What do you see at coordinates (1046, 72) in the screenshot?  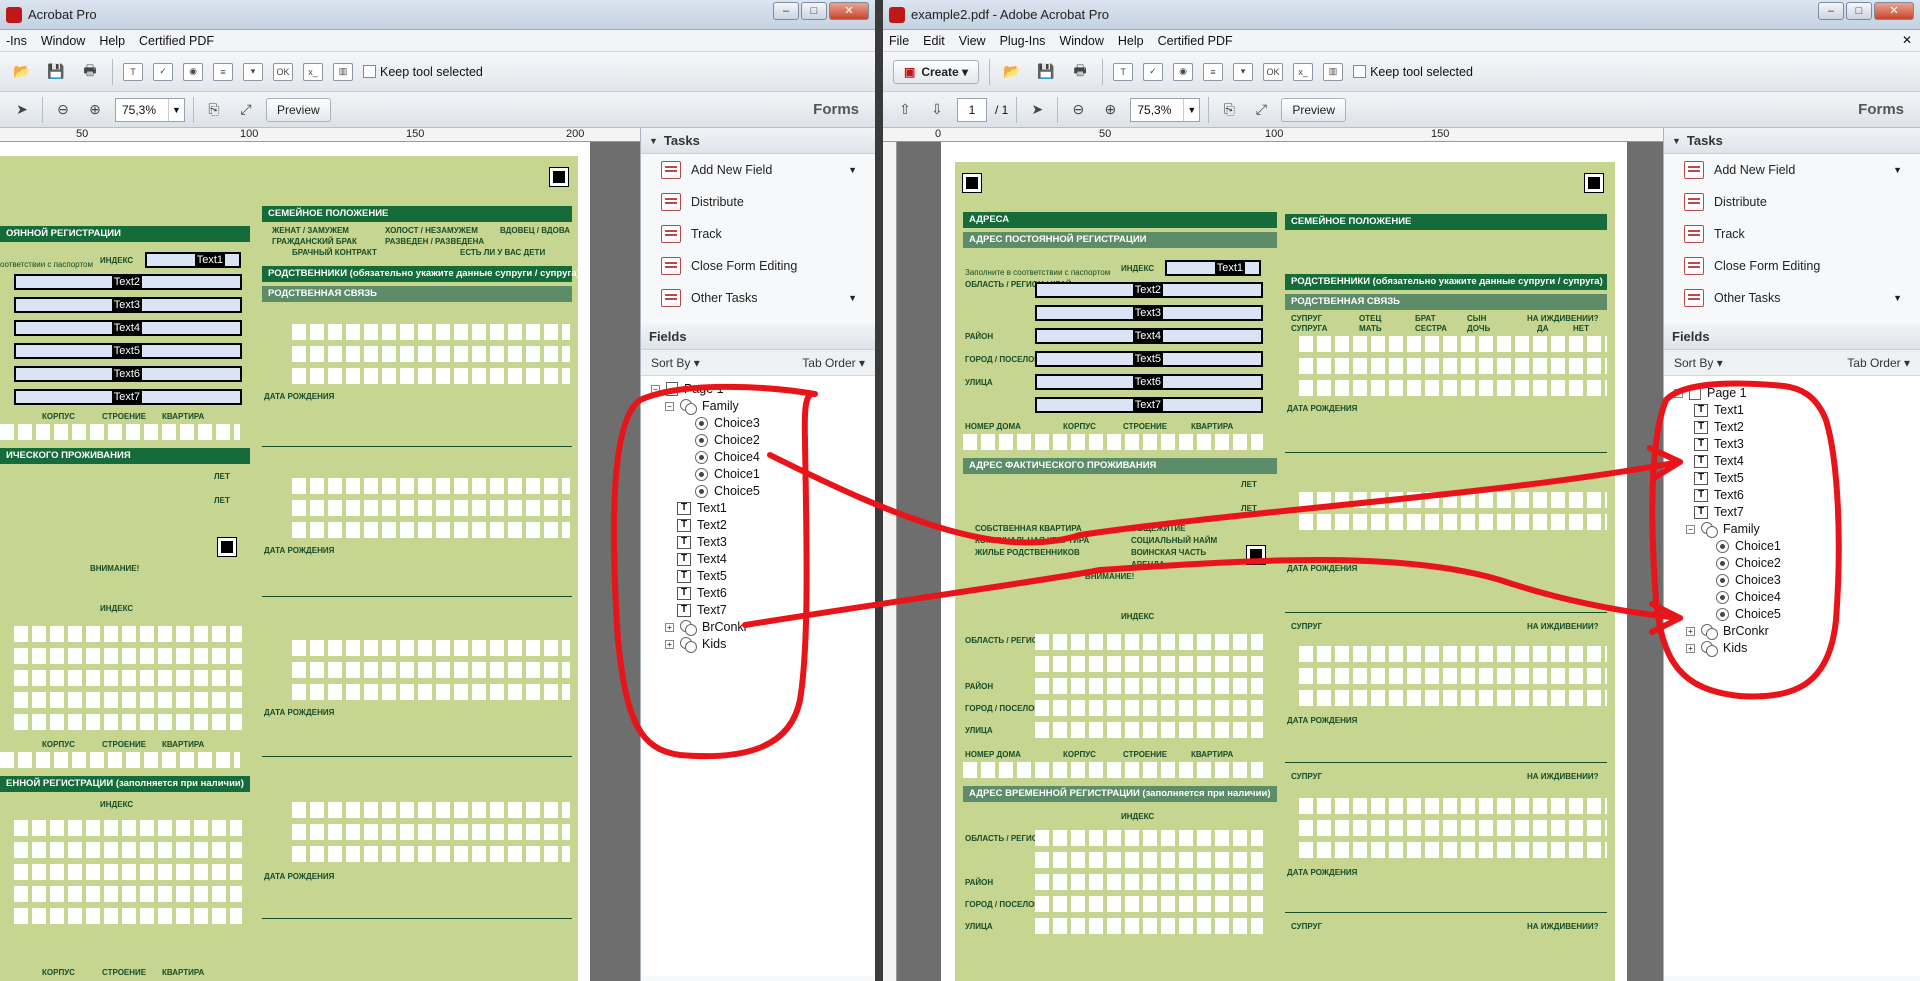 I see `save-icon: 💾` at bounding box center [1046, 72].